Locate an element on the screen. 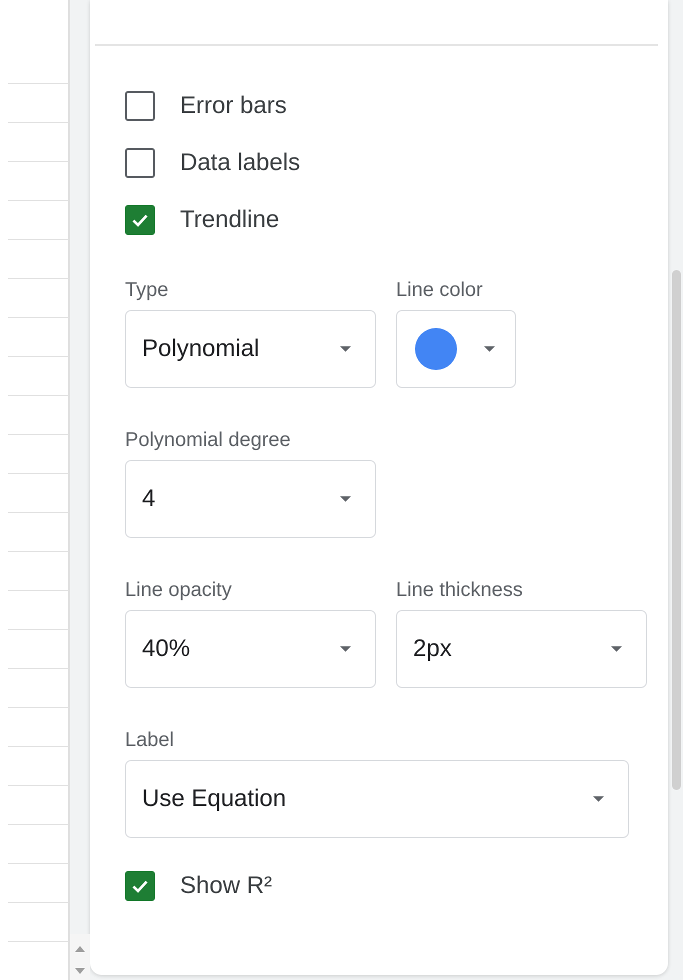 The image size is (683, 980). dropdown: Use Equation is located at coordinates (377, 799).